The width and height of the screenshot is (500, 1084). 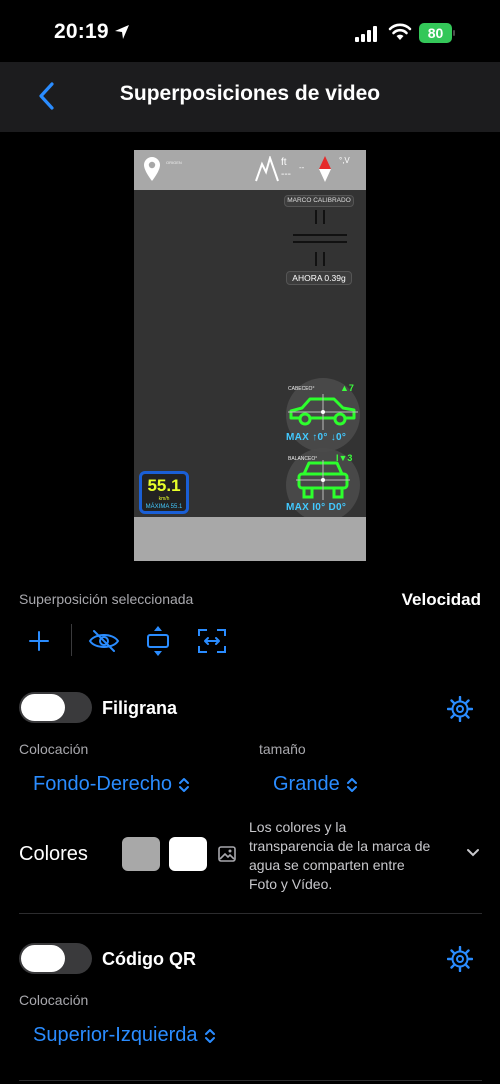 What do you see at coordinates (227, 854) in the screenshot?
I see `image-icon` at bounding box center [227, 854].